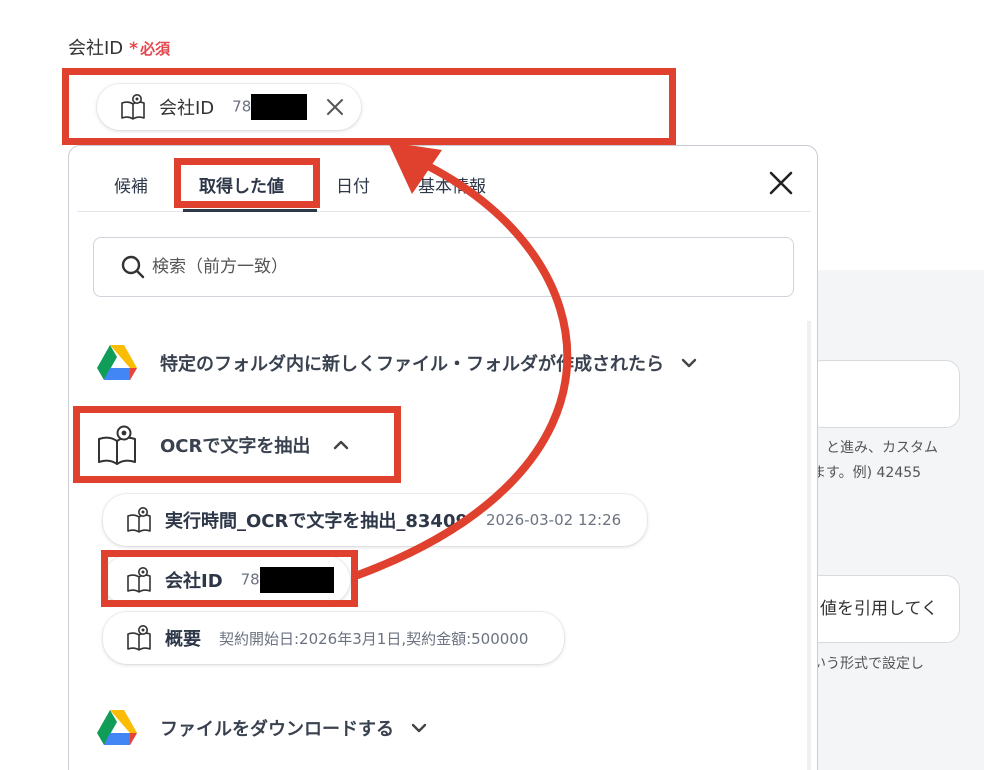  I want to click on section-label: 特定のフォルダ内に新しくファイル・フォルダが作成されたら, so click(412, 364).